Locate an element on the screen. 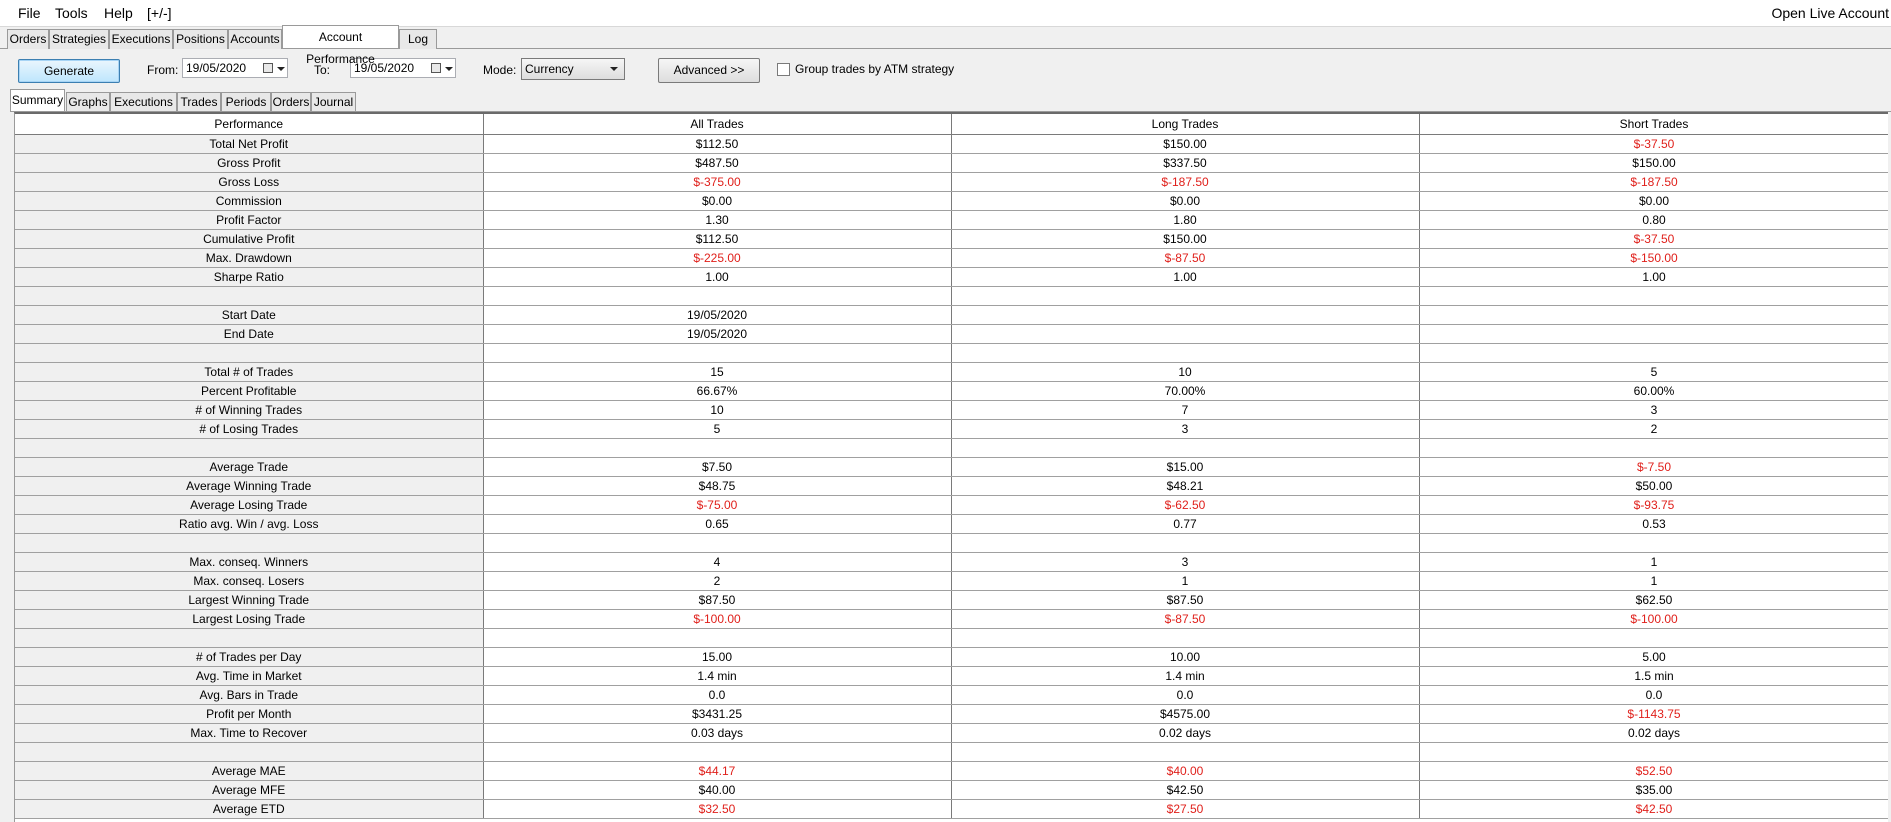  table-cell: 2 is located at coordinates (717, 581).